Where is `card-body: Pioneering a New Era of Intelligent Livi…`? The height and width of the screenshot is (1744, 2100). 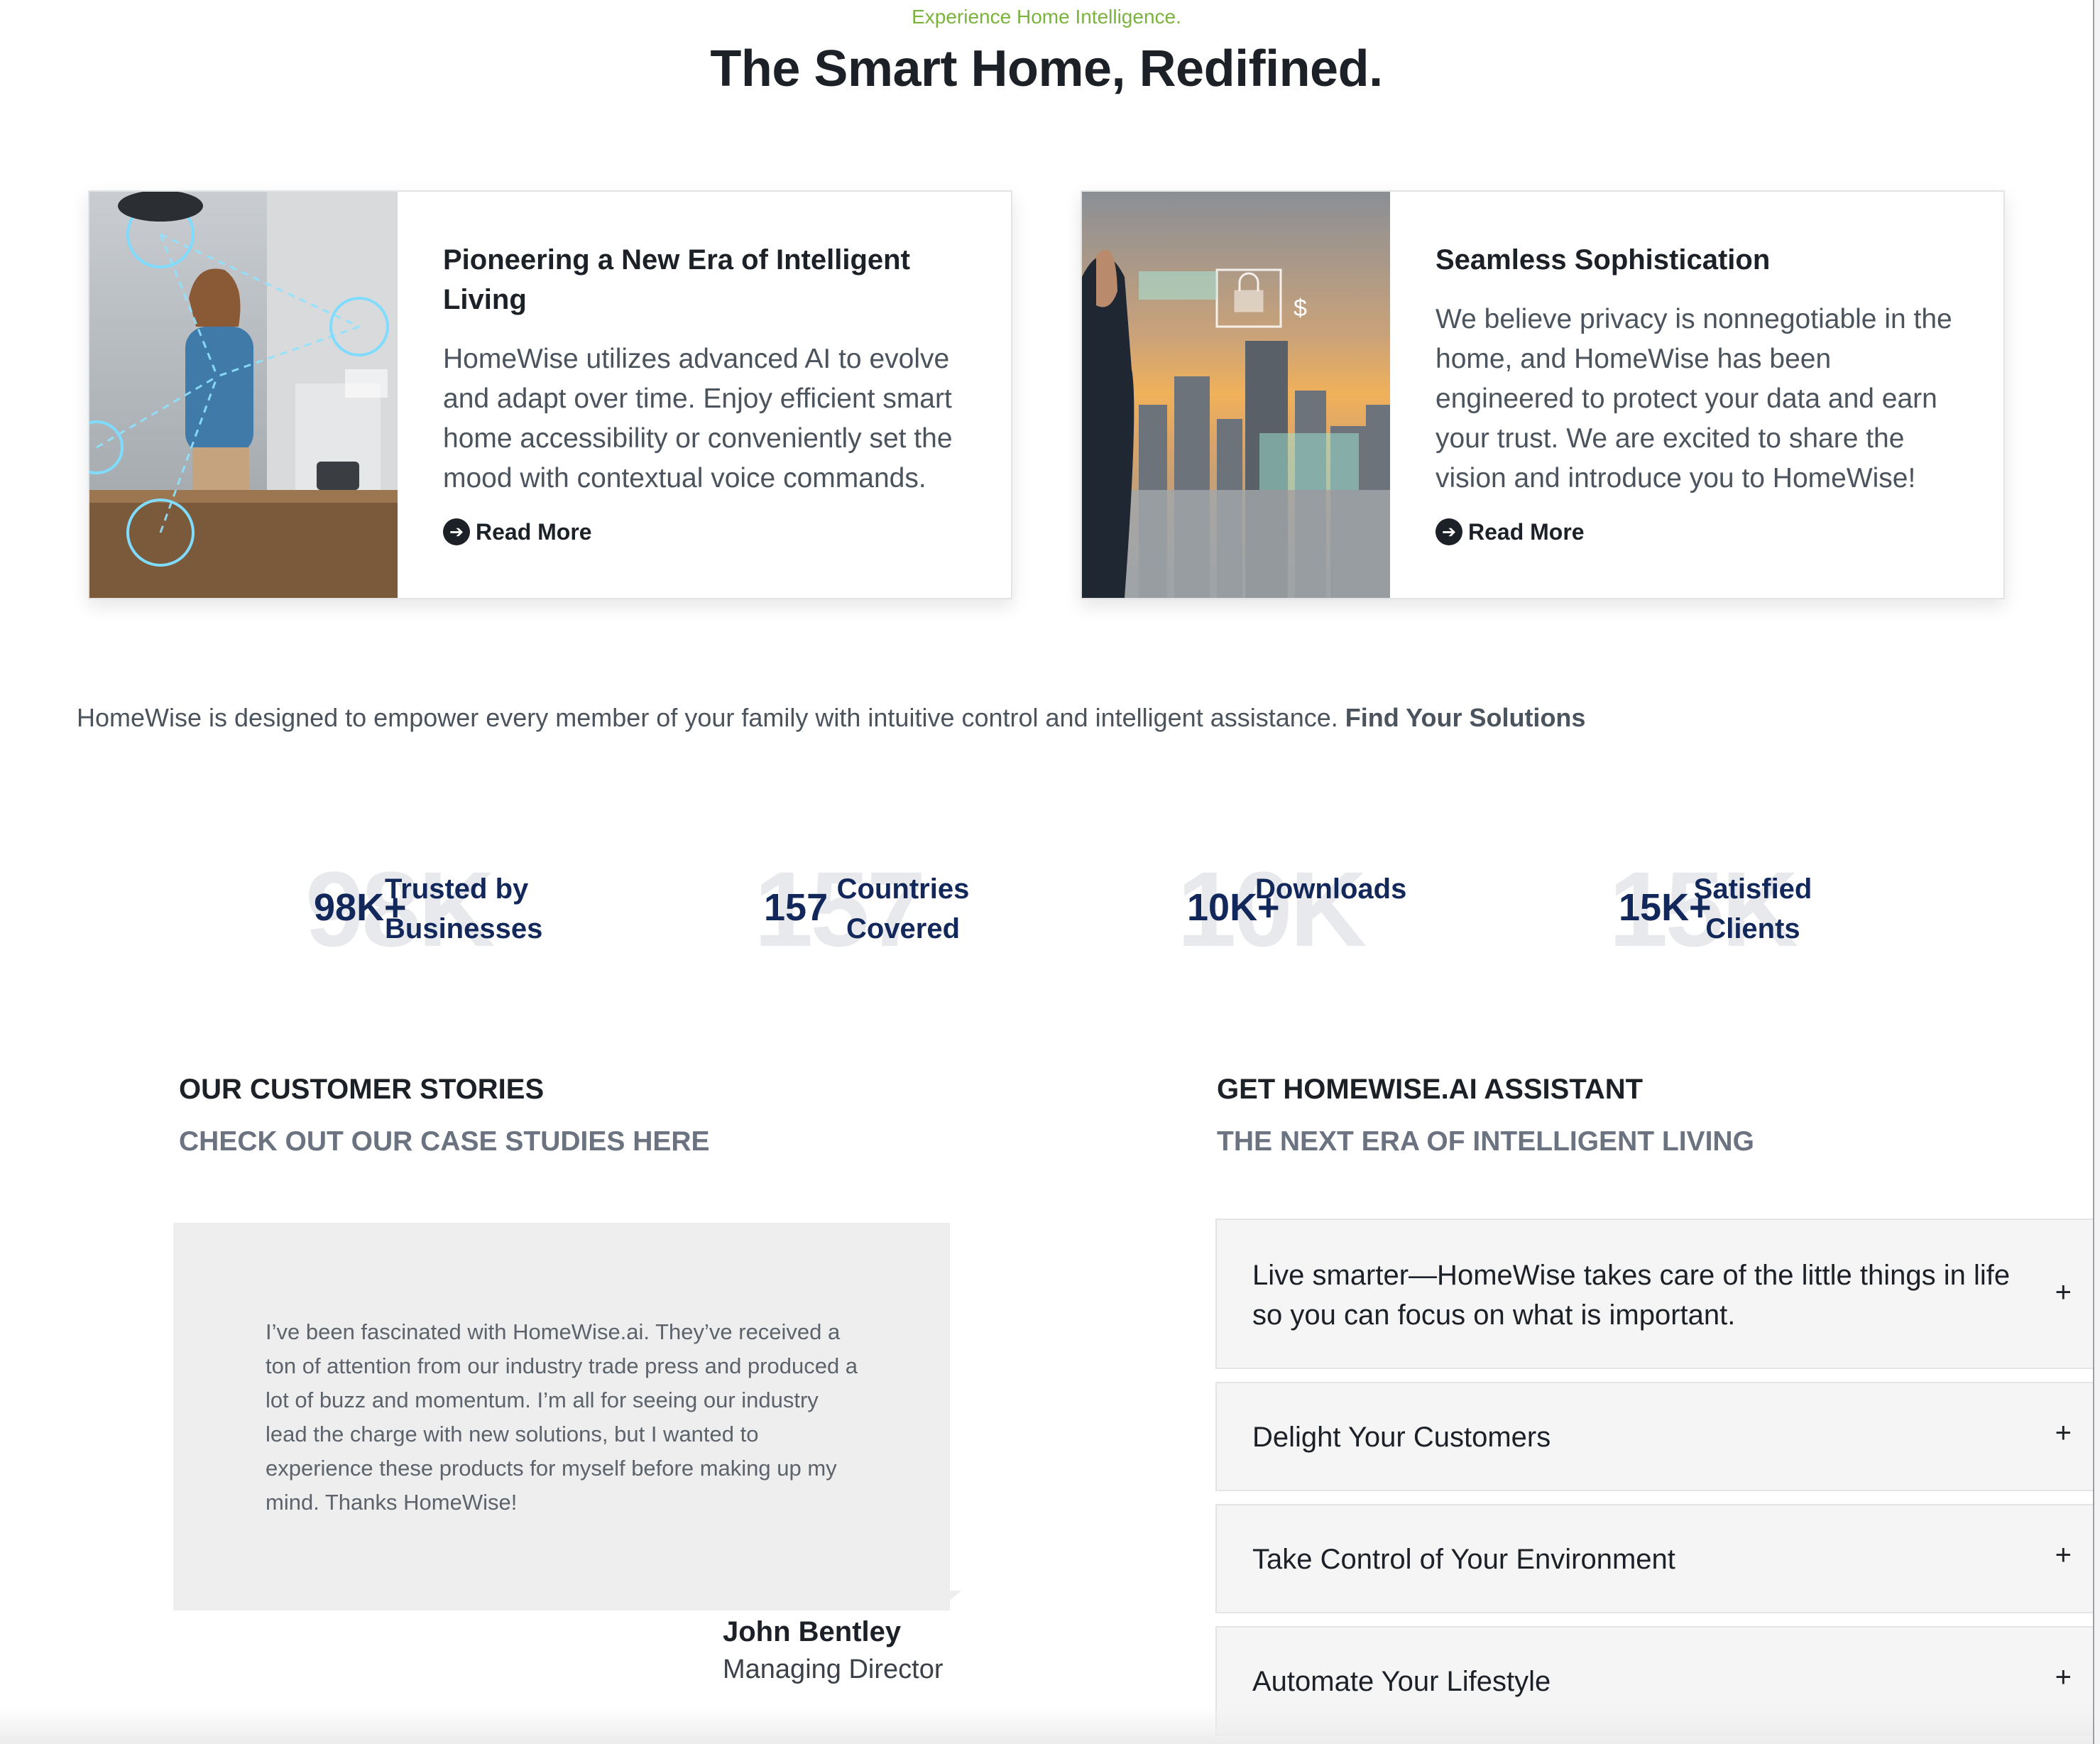 card-body: Pioneering a New Era of Intelligent Livi… is located at coordinates (713, 369).